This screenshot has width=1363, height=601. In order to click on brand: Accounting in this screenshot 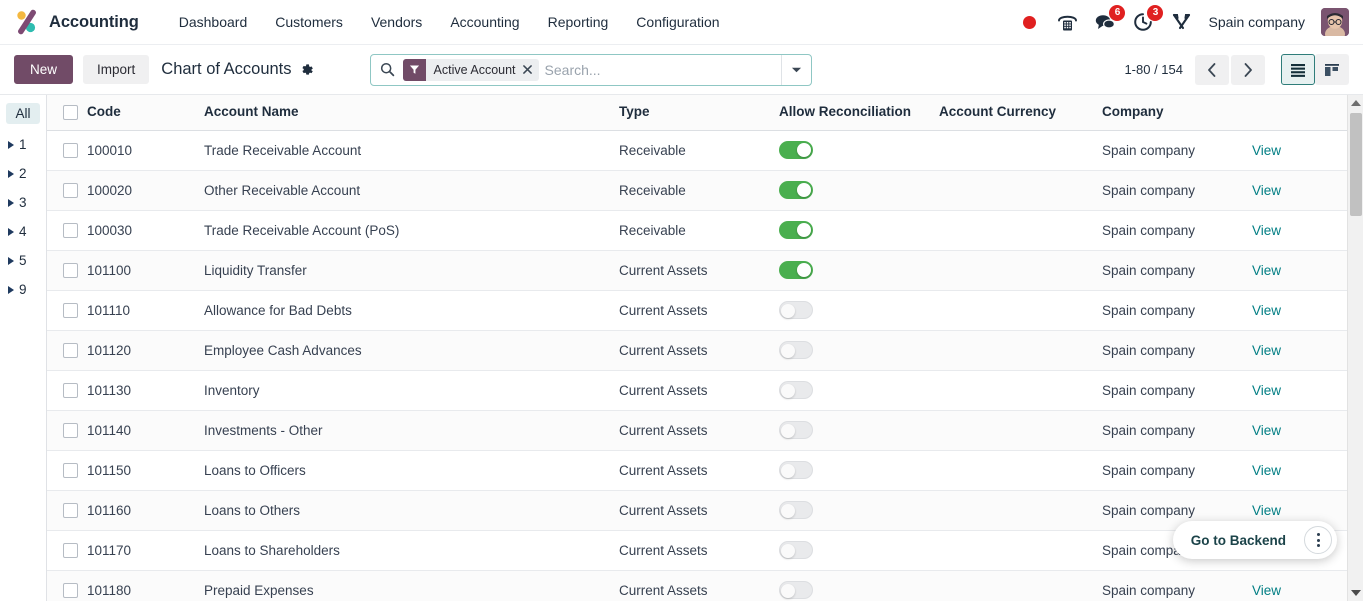, I will do `click(76, 22)`.